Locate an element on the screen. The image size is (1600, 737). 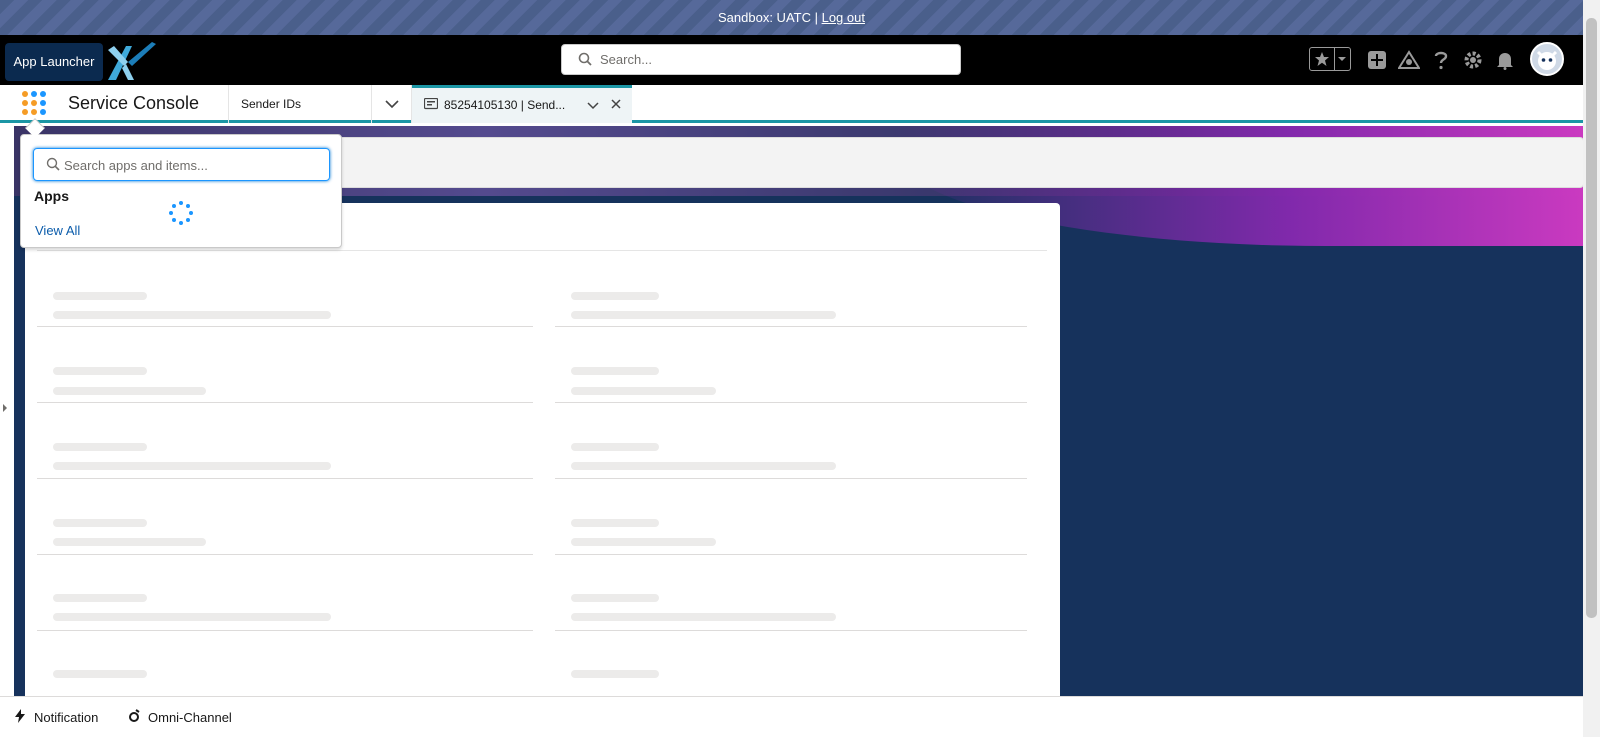
utility-item-label: Notification is located at coordinates (66, 717).